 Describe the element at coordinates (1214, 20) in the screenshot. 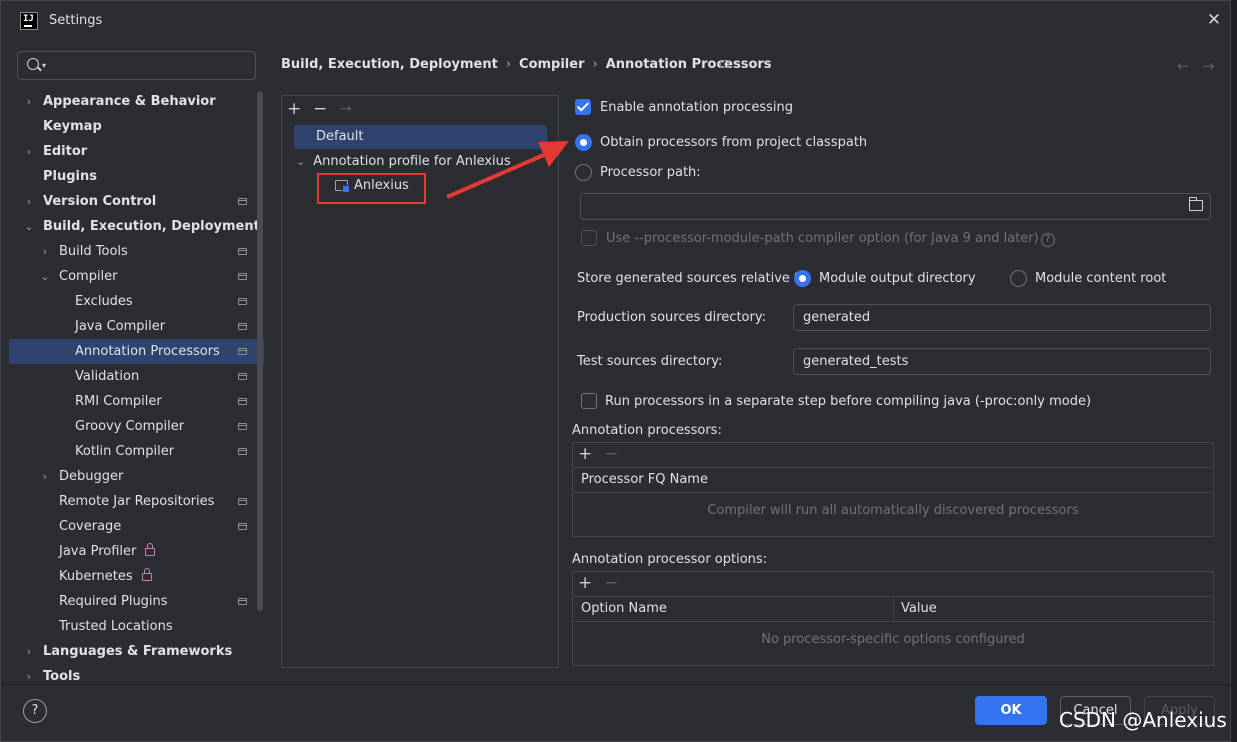

I see `close-icon: ✕` at that location.